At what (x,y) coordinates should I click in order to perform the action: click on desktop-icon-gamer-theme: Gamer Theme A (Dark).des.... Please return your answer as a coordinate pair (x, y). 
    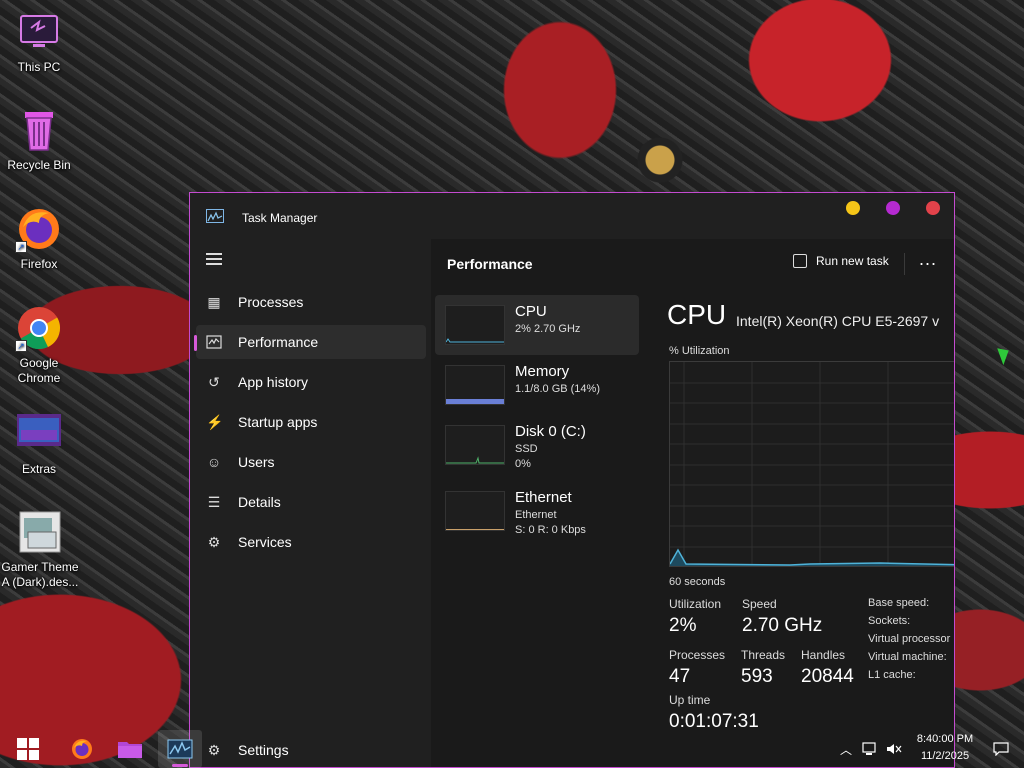
    Looking at the image, I should click on (40, 549).